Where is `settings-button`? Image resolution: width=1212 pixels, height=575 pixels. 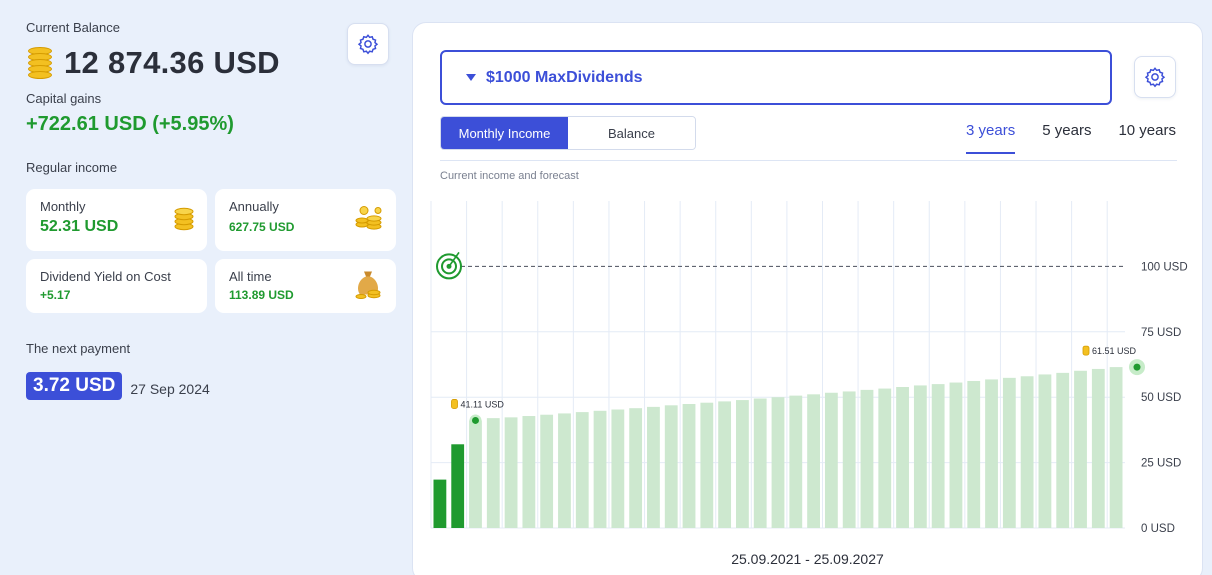 settings-button is located at coordinates (368, 44).